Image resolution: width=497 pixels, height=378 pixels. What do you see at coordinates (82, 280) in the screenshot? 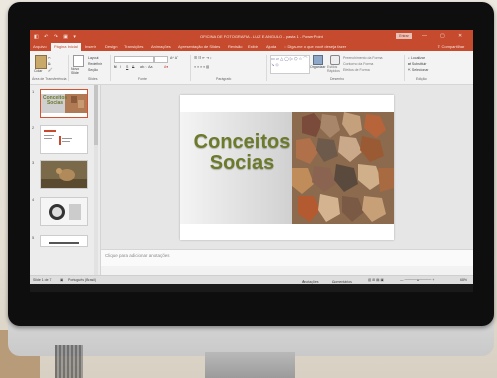
I see `language-indicator: Português (Brasil)` at bounding box center [82, 280].